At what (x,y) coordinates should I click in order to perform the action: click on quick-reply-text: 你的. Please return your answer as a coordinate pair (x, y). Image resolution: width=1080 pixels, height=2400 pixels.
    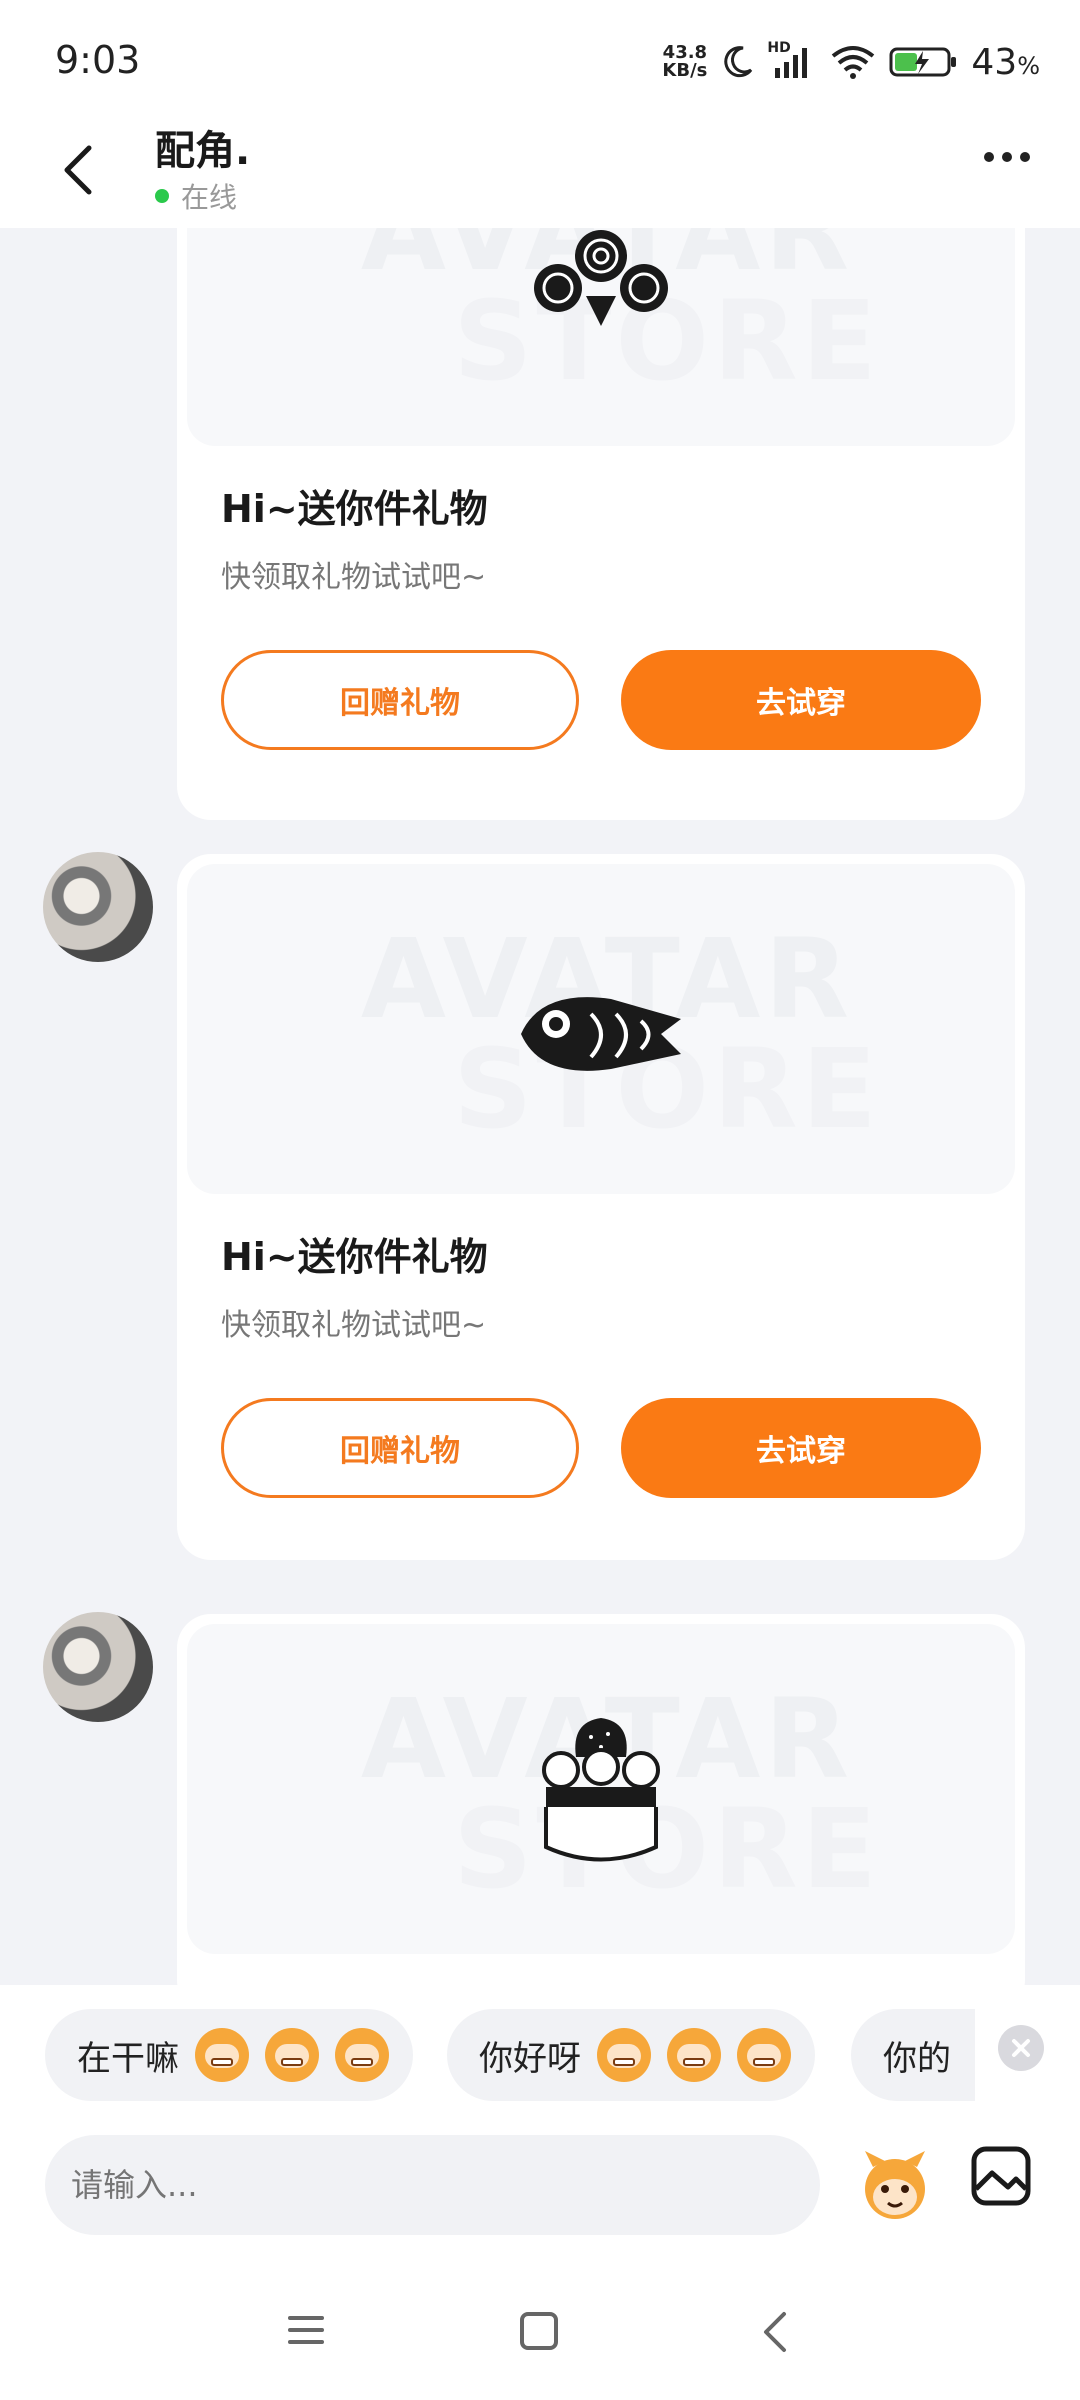
    Looking at the image, I should click on (917, 2058).